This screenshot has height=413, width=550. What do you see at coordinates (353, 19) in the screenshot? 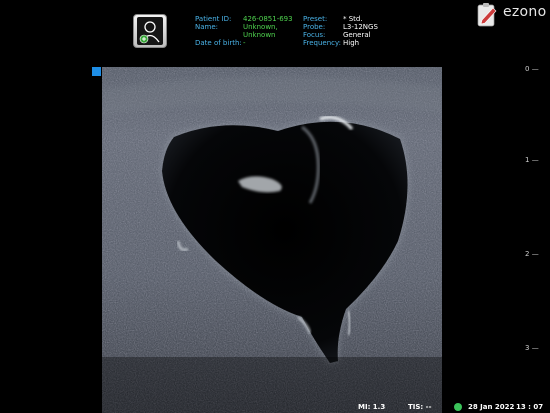
I see `preset-value: * Std.` at bounding box center [353, 19].